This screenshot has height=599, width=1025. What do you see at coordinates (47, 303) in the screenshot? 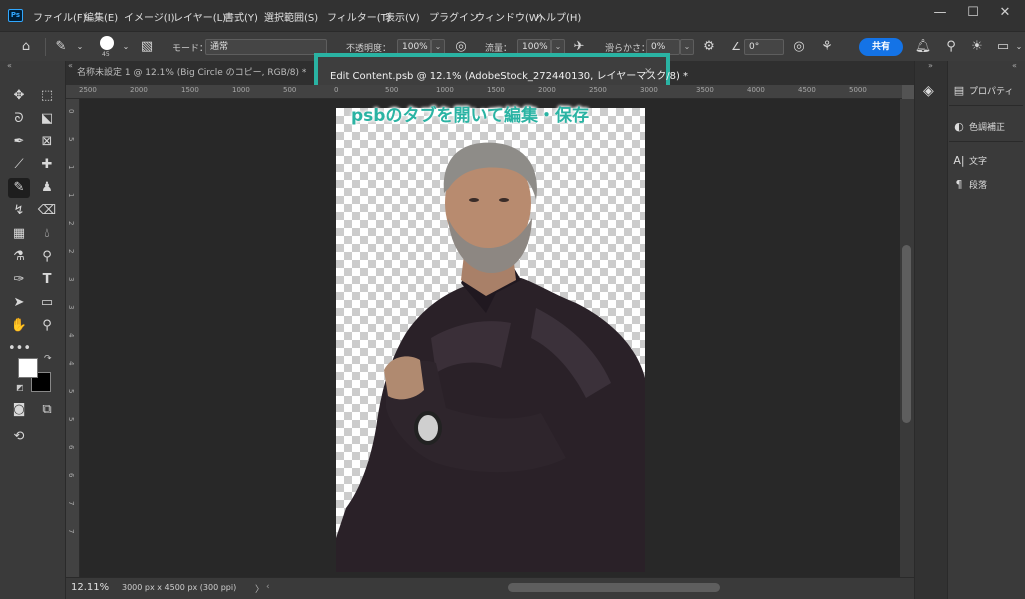
I see `rectangle-tool-icon: ▭` at bounding box center [47, 303].